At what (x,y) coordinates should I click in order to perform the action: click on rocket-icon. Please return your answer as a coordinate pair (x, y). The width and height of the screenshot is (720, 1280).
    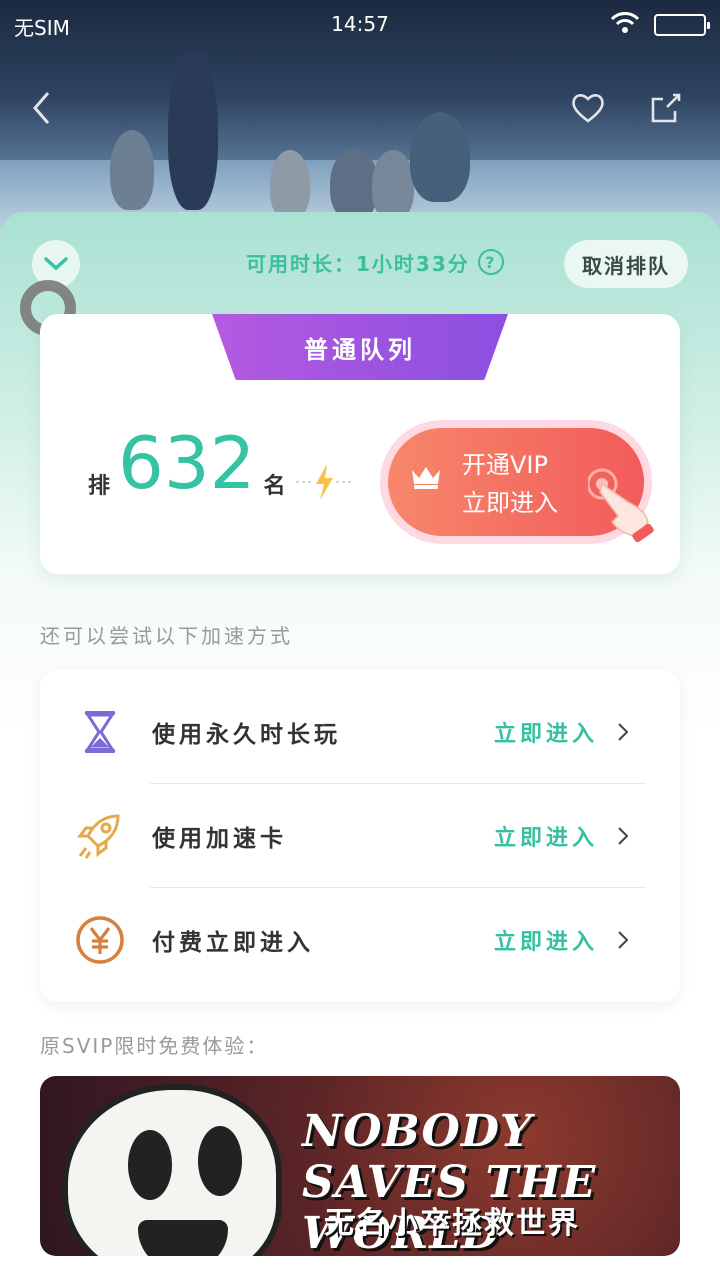
    Looking at the image, I should click on (98, 836).